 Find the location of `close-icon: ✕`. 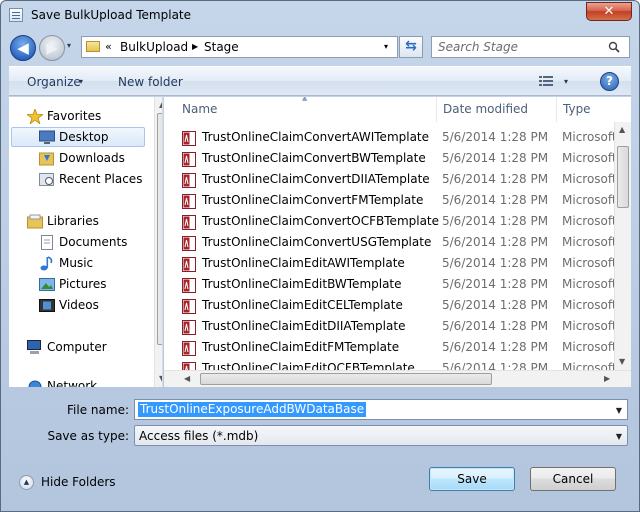

close-icon: ✕ is located at coordinates (609, 11).